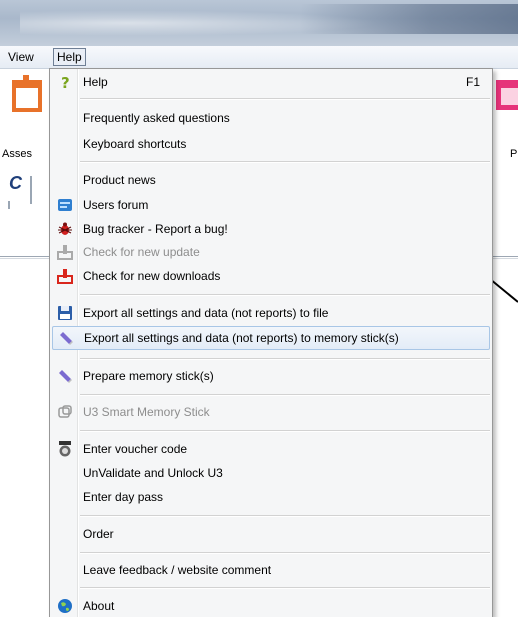  What do you see at coordinates (99, 606) in the screenshot?
I see `menu-item-label: About` at bounding box center [99, 606].